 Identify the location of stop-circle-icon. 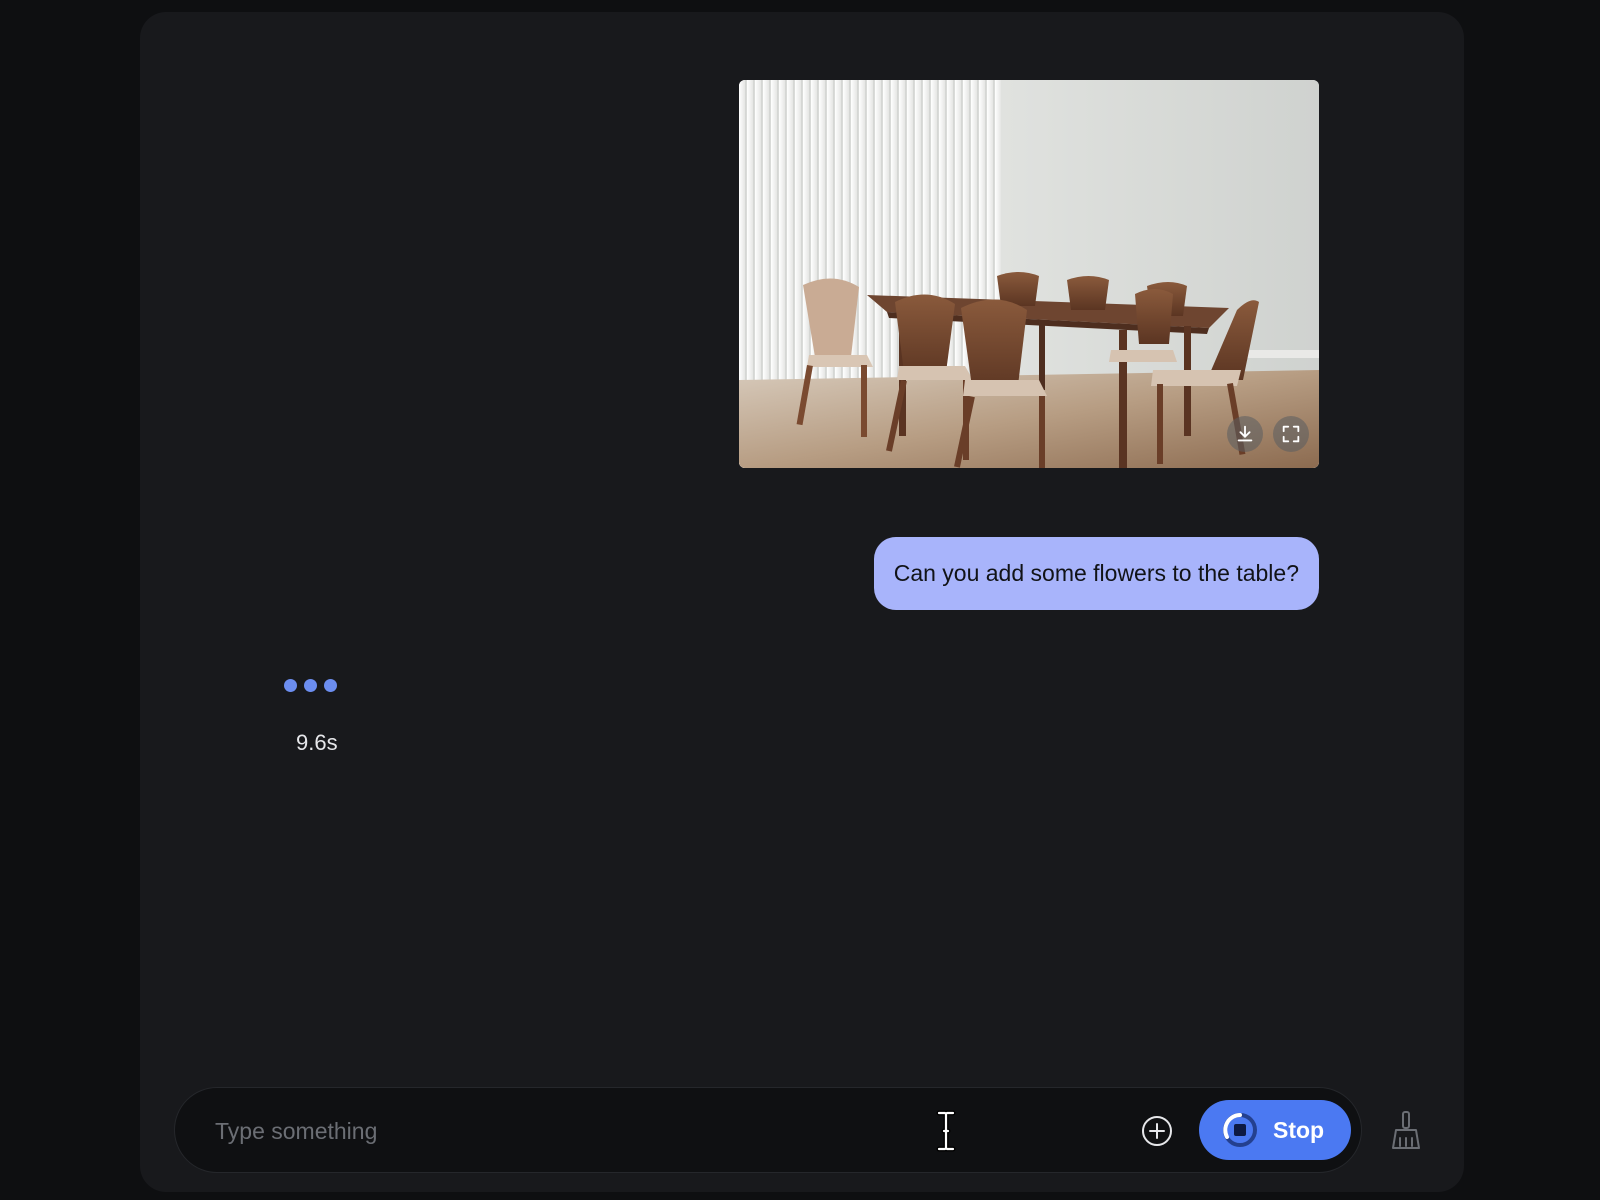
(1240, 1130).